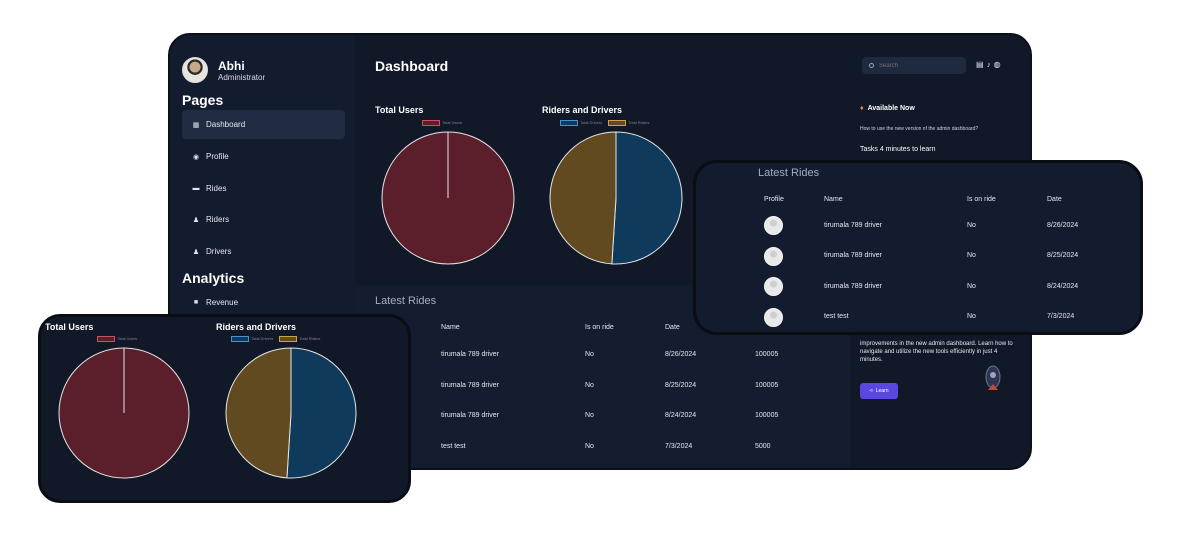 This screenshot has width=1200, height=559. Describe the element at coordinates (862, 108) in the screenshot. I see `fire-icon: ♦` at that location.